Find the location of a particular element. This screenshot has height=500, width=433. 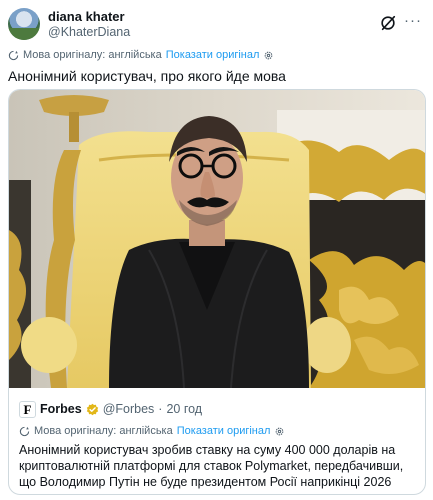

quoted-tweet-header: F Forbes @Forbes · 20 год is located at coordinates (219, 409).